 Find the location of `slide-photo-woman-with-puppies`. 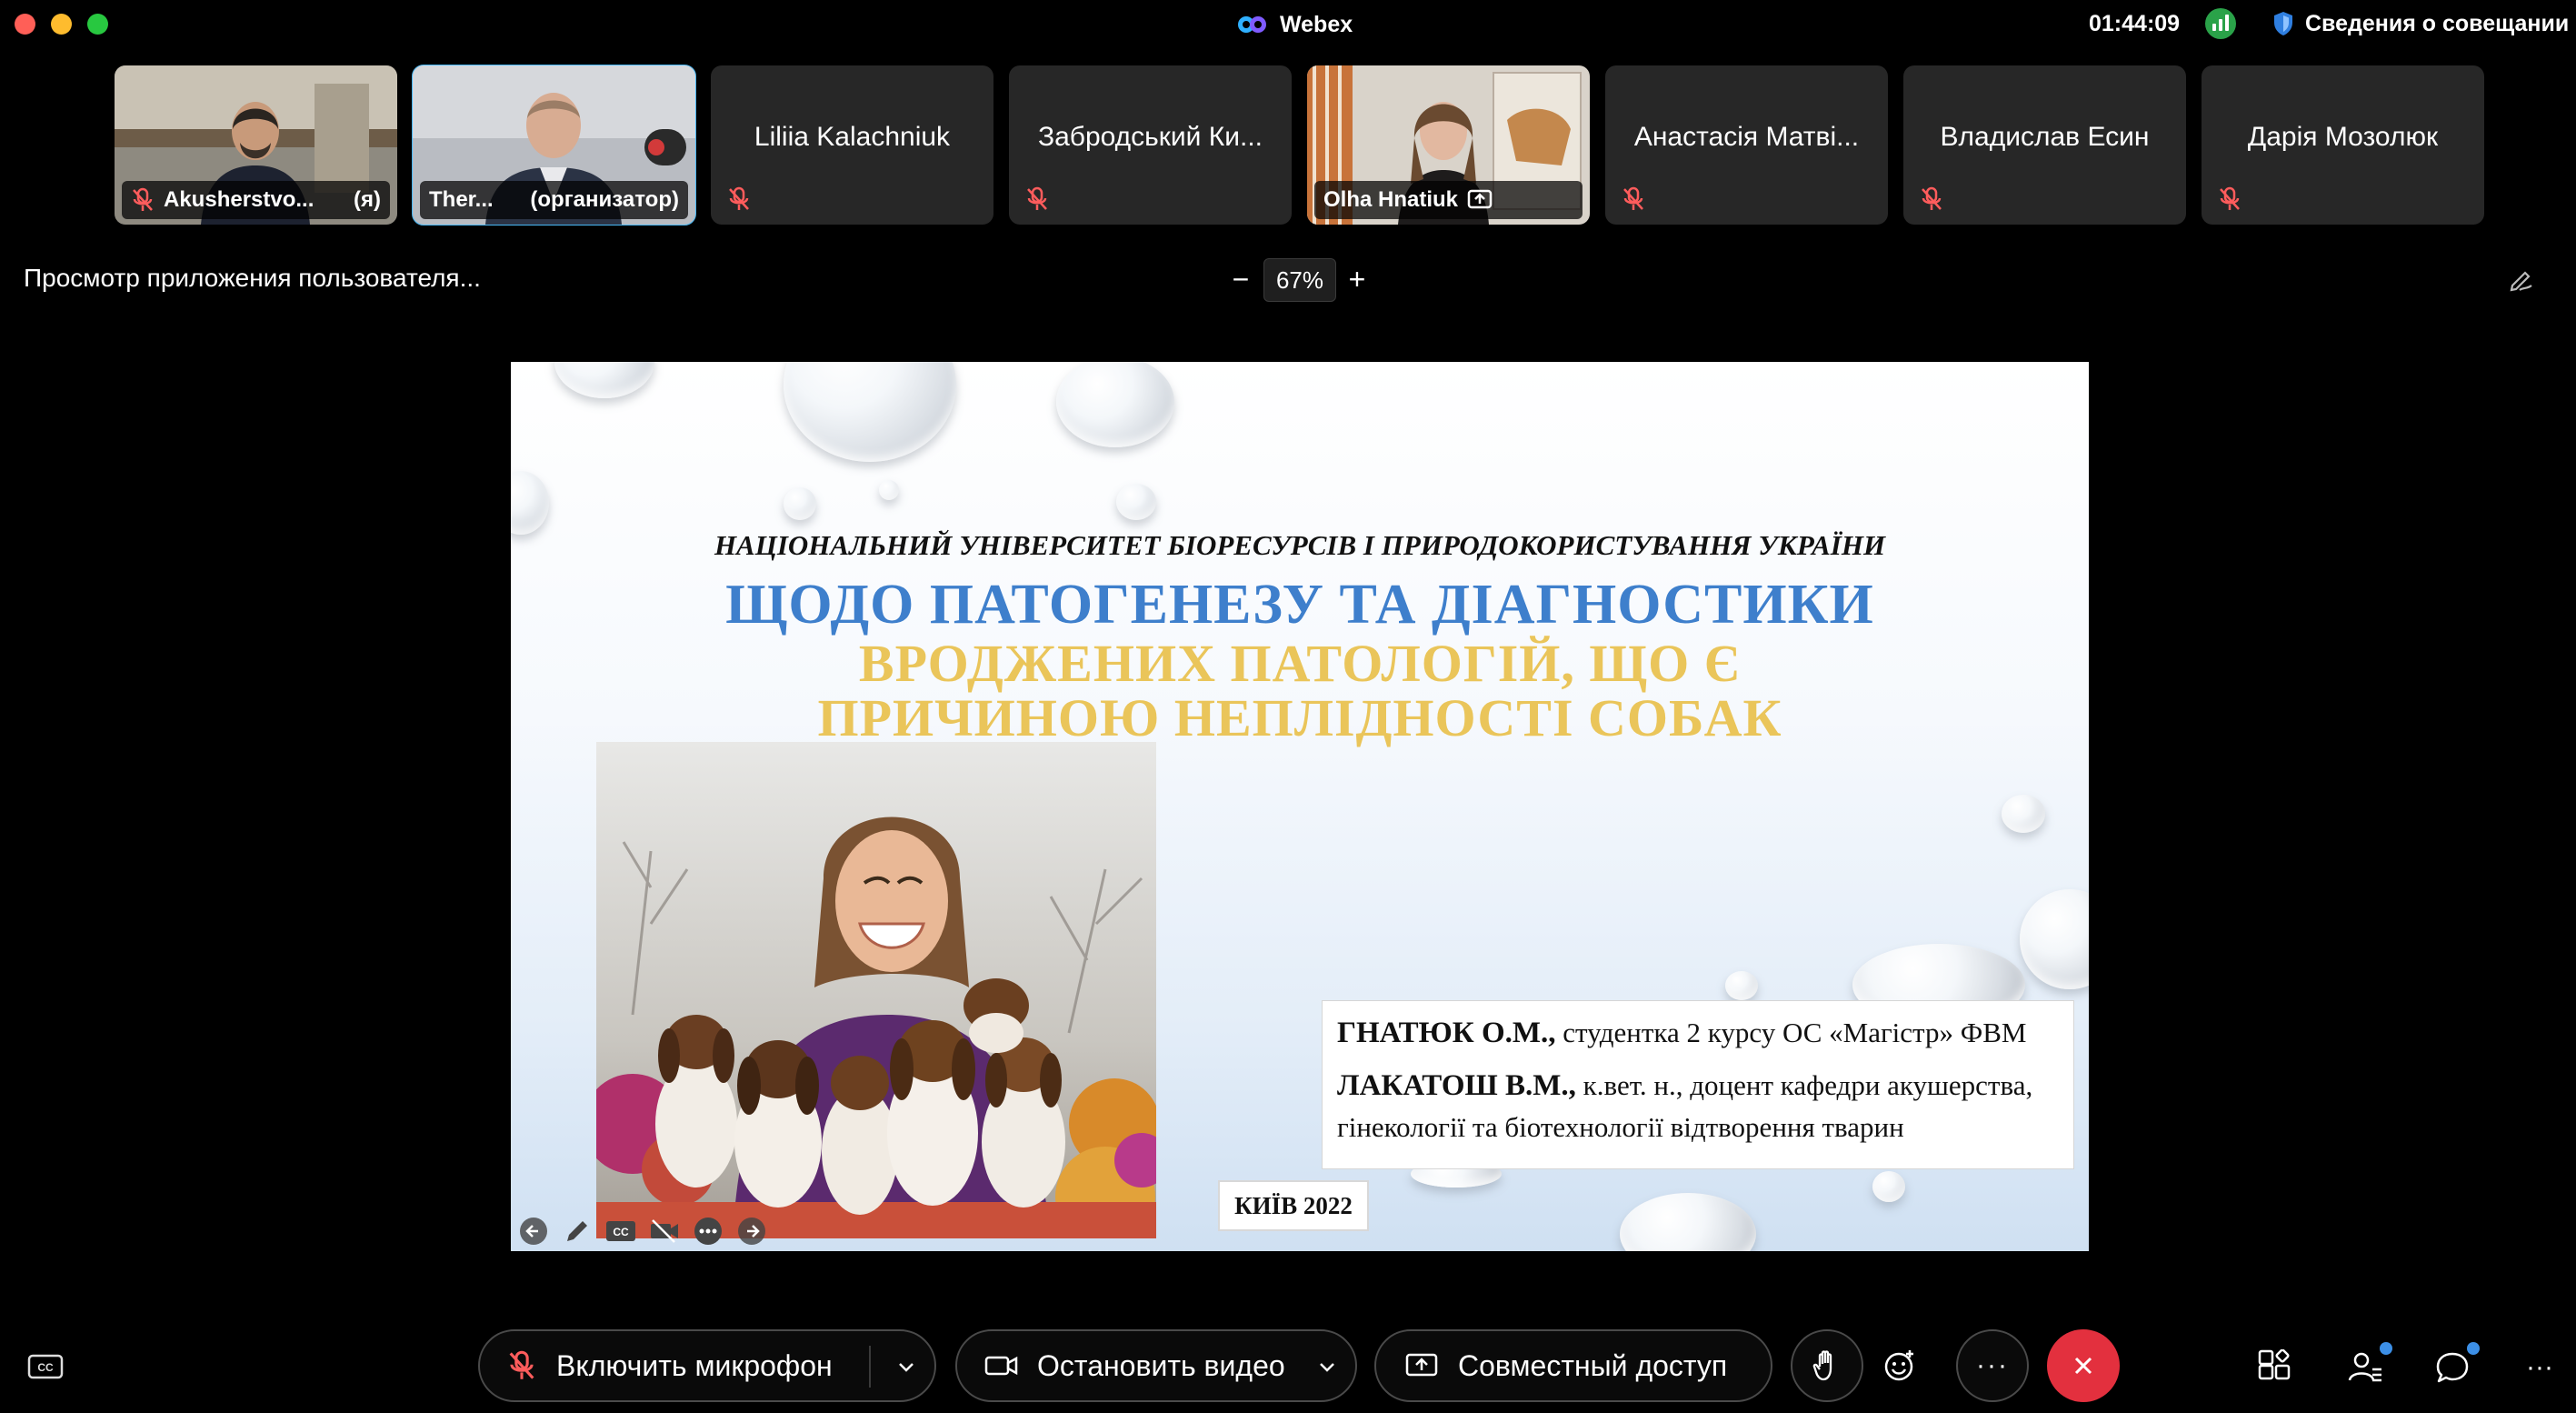

slide-photo-woman-with-puppies is located at coordinates (876, 990).